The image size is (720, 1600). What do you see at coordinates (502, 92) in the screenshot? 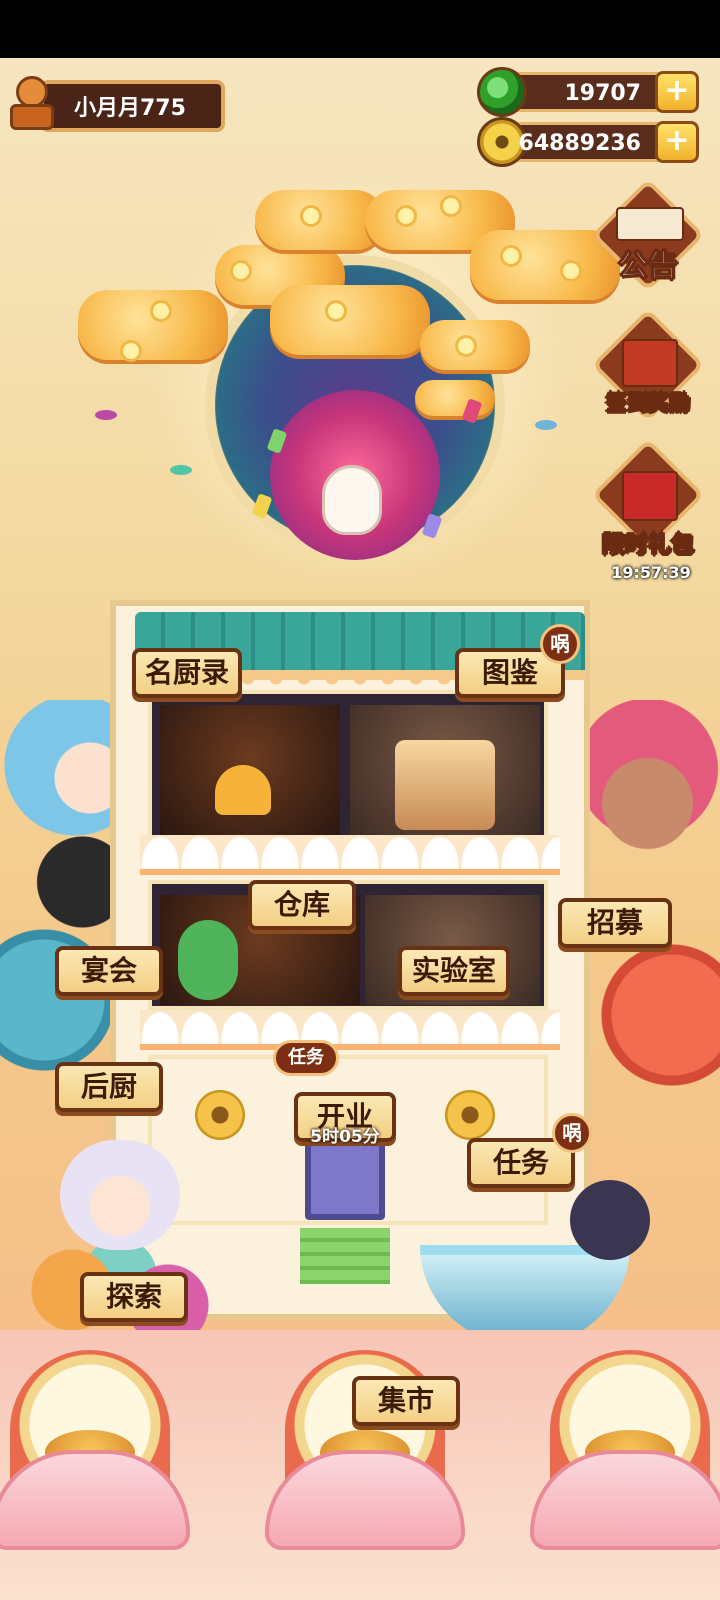
I see `jade-icon` at bounding box center [502, 92].